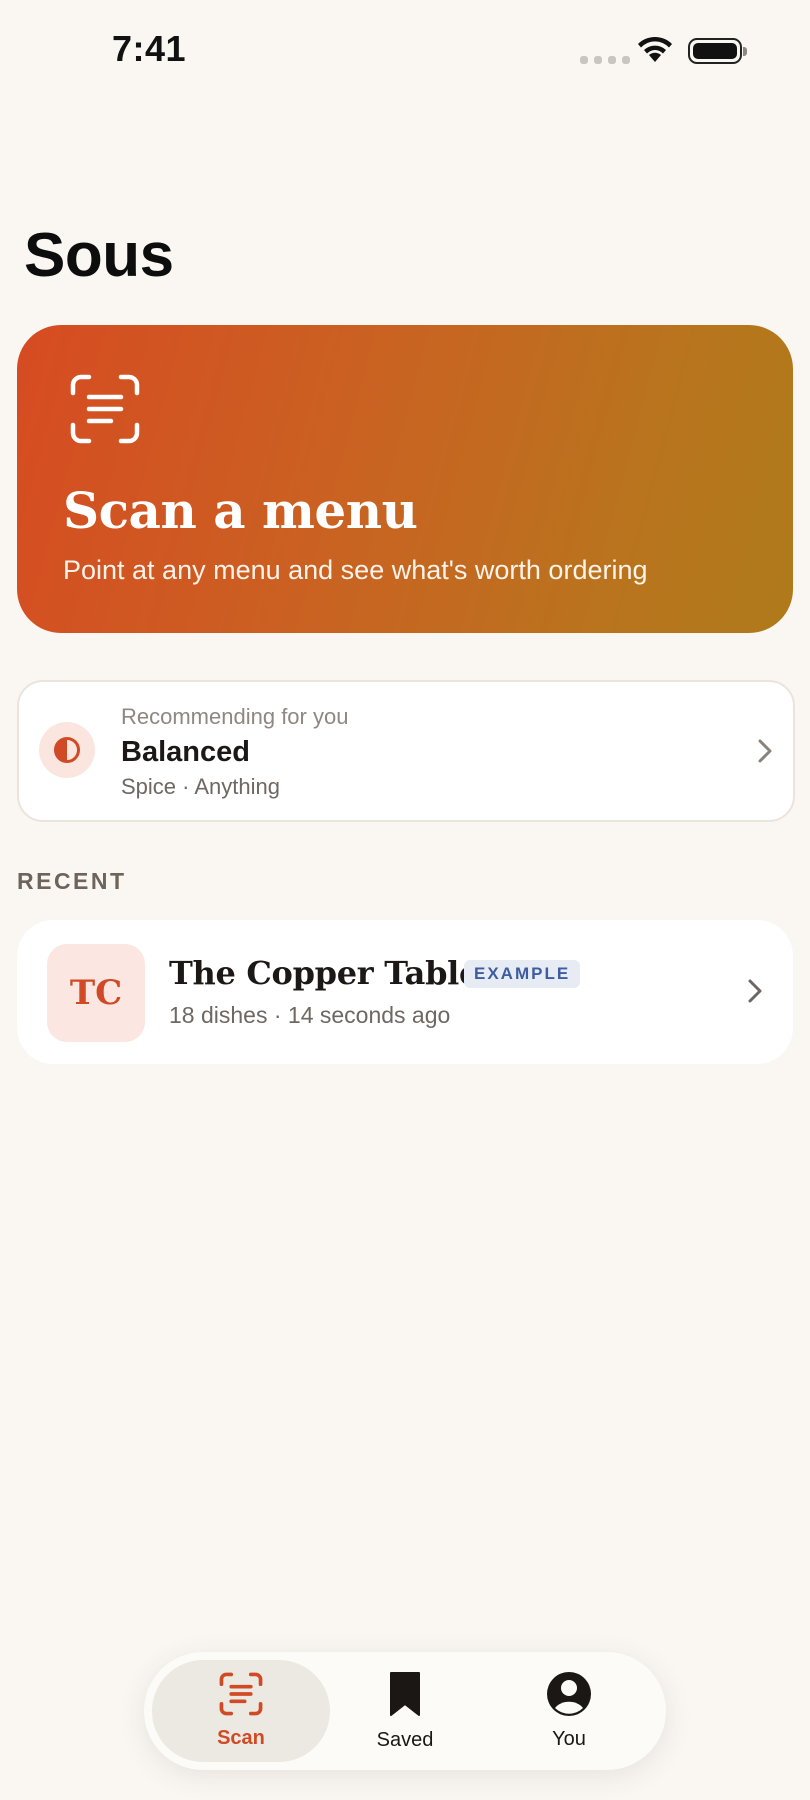 The height and width of the screenshot is (1800, 810). Describe the element at coordinates (99, 255) in the screenshot. I see `page-title: Sous` at that location.